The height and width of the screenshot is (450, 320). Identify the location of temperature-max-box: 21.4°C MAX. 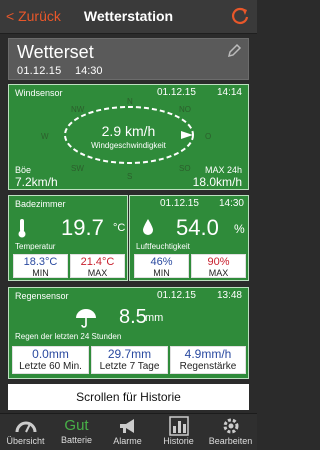
(97, 266).